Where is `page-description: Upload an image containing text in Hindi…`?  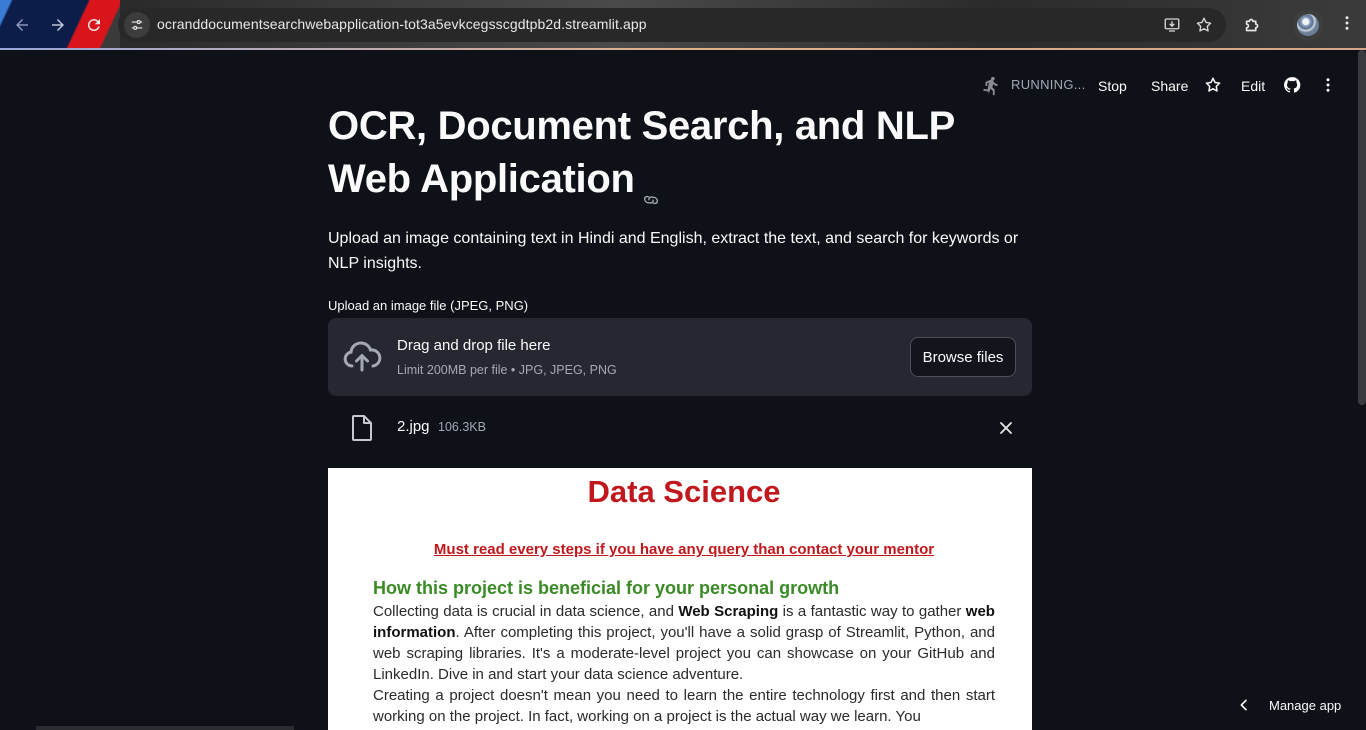 page-description: Upload an image containing text in Hindi… is located at coordinates (673, 251).